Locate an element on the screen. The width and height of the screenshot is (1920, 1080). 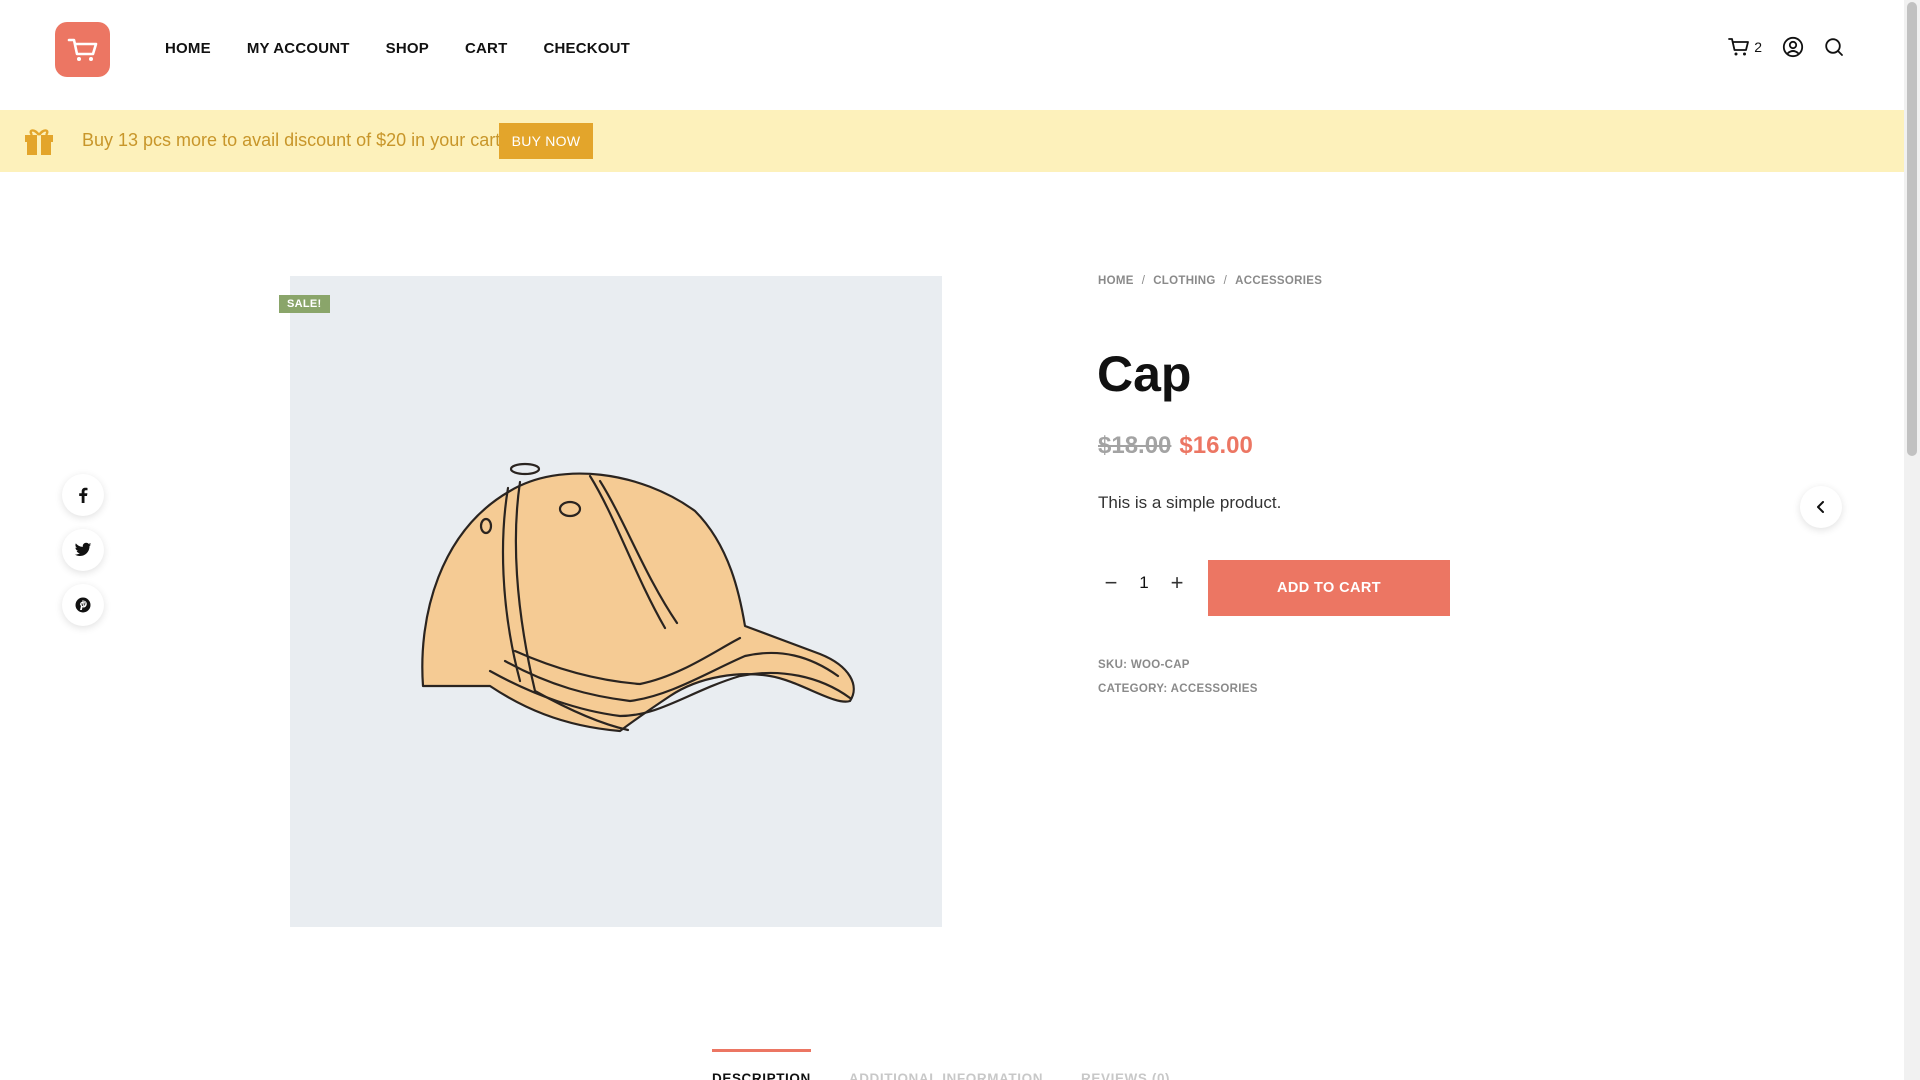
social-share is located at coordinates (83, 550).